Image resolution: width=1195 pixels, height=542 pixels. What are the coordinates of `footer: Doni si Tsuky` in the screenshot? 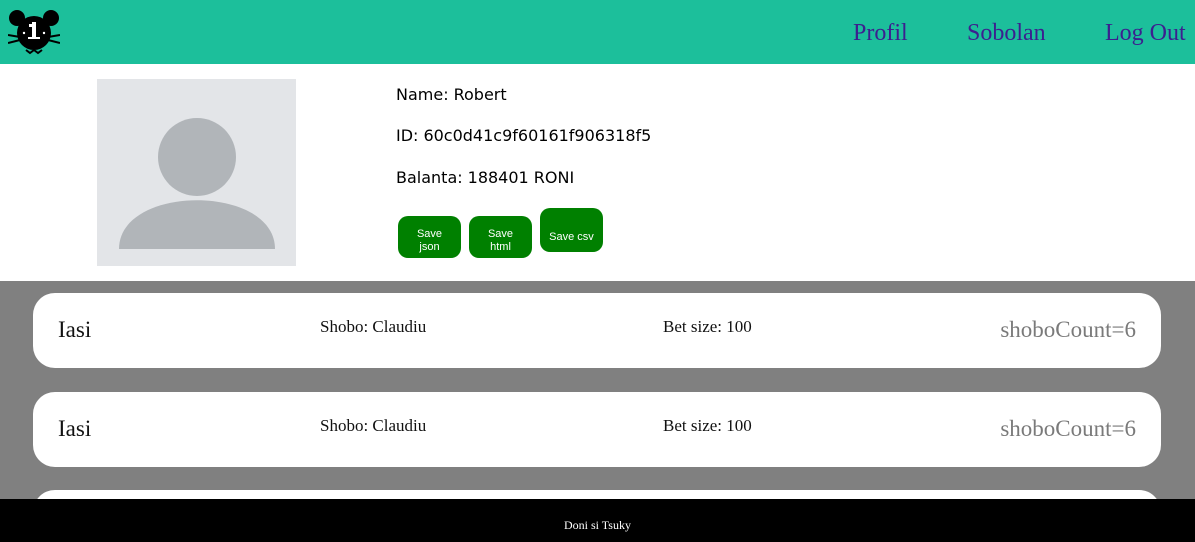 It's located at (597, 520).